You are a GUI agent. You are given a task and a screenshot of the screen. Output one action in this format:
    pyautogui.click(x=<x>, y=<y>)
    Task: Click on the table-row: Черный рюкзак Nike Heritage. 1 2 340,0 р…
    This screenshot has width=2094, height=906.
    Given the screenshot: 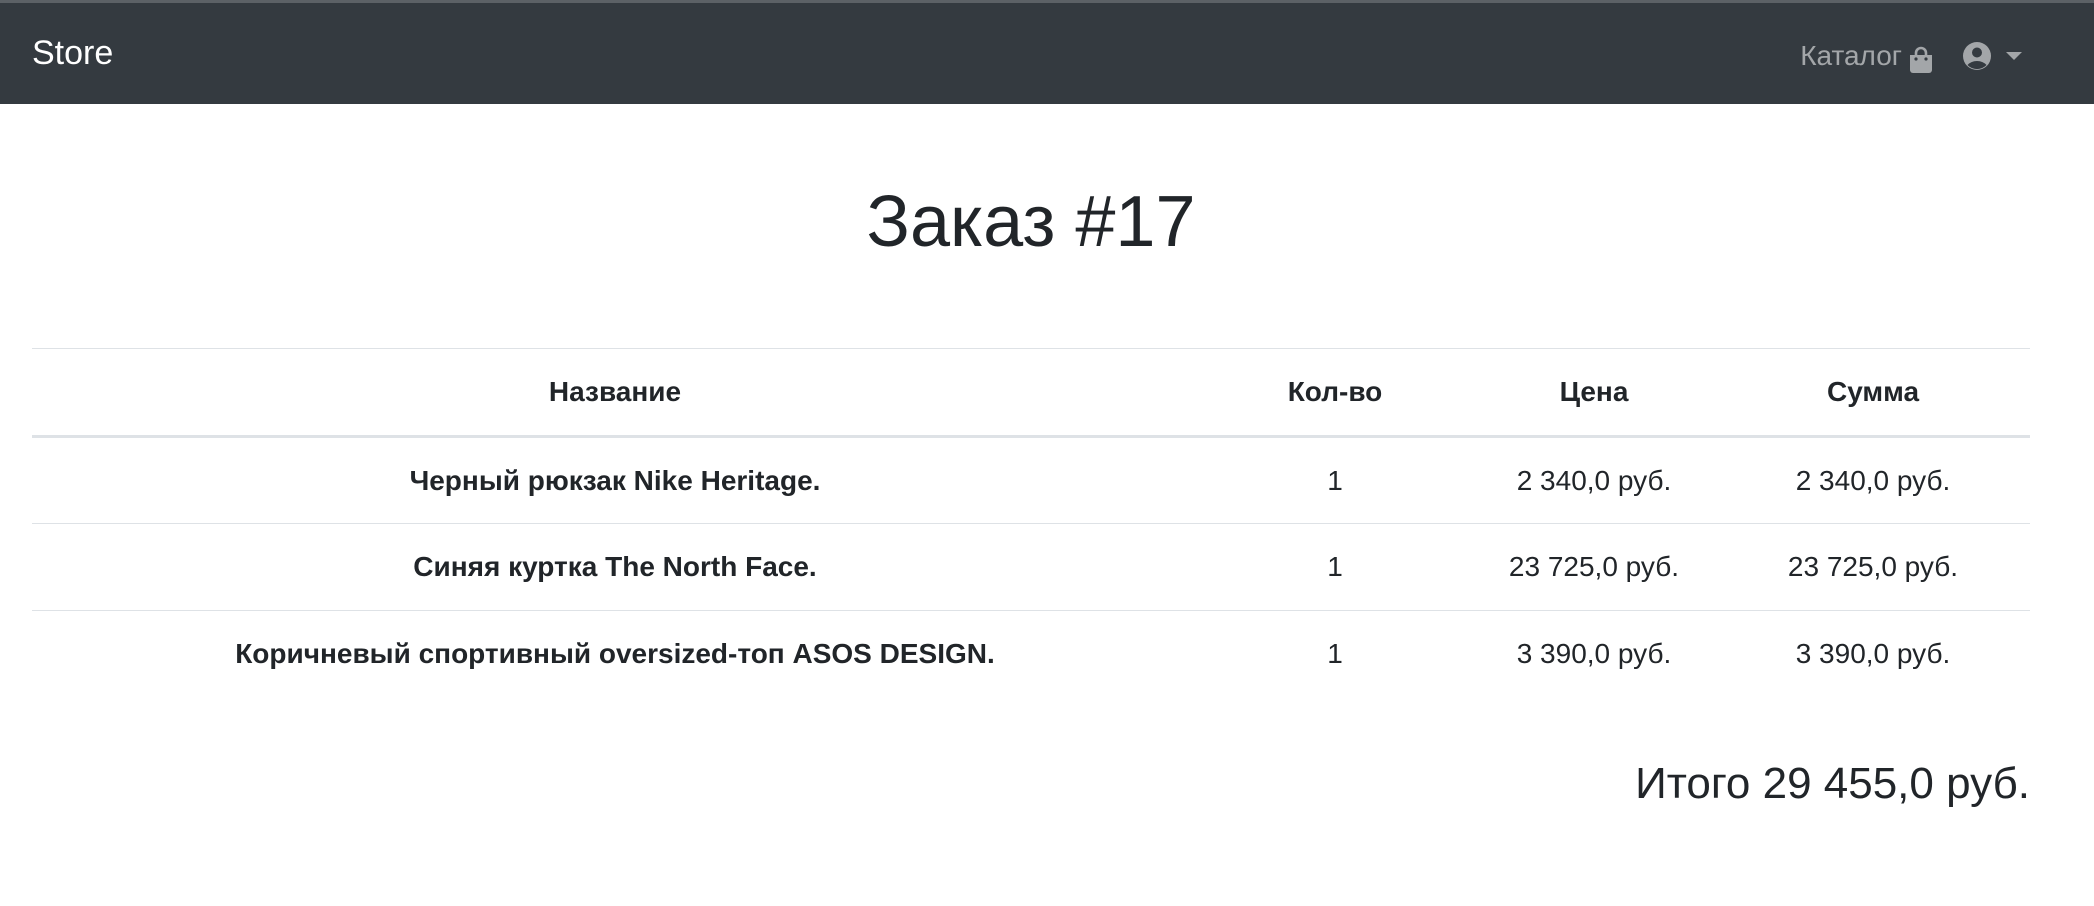 What is the action you would take?
    pyautogui.click(x=1031, y=480)
    